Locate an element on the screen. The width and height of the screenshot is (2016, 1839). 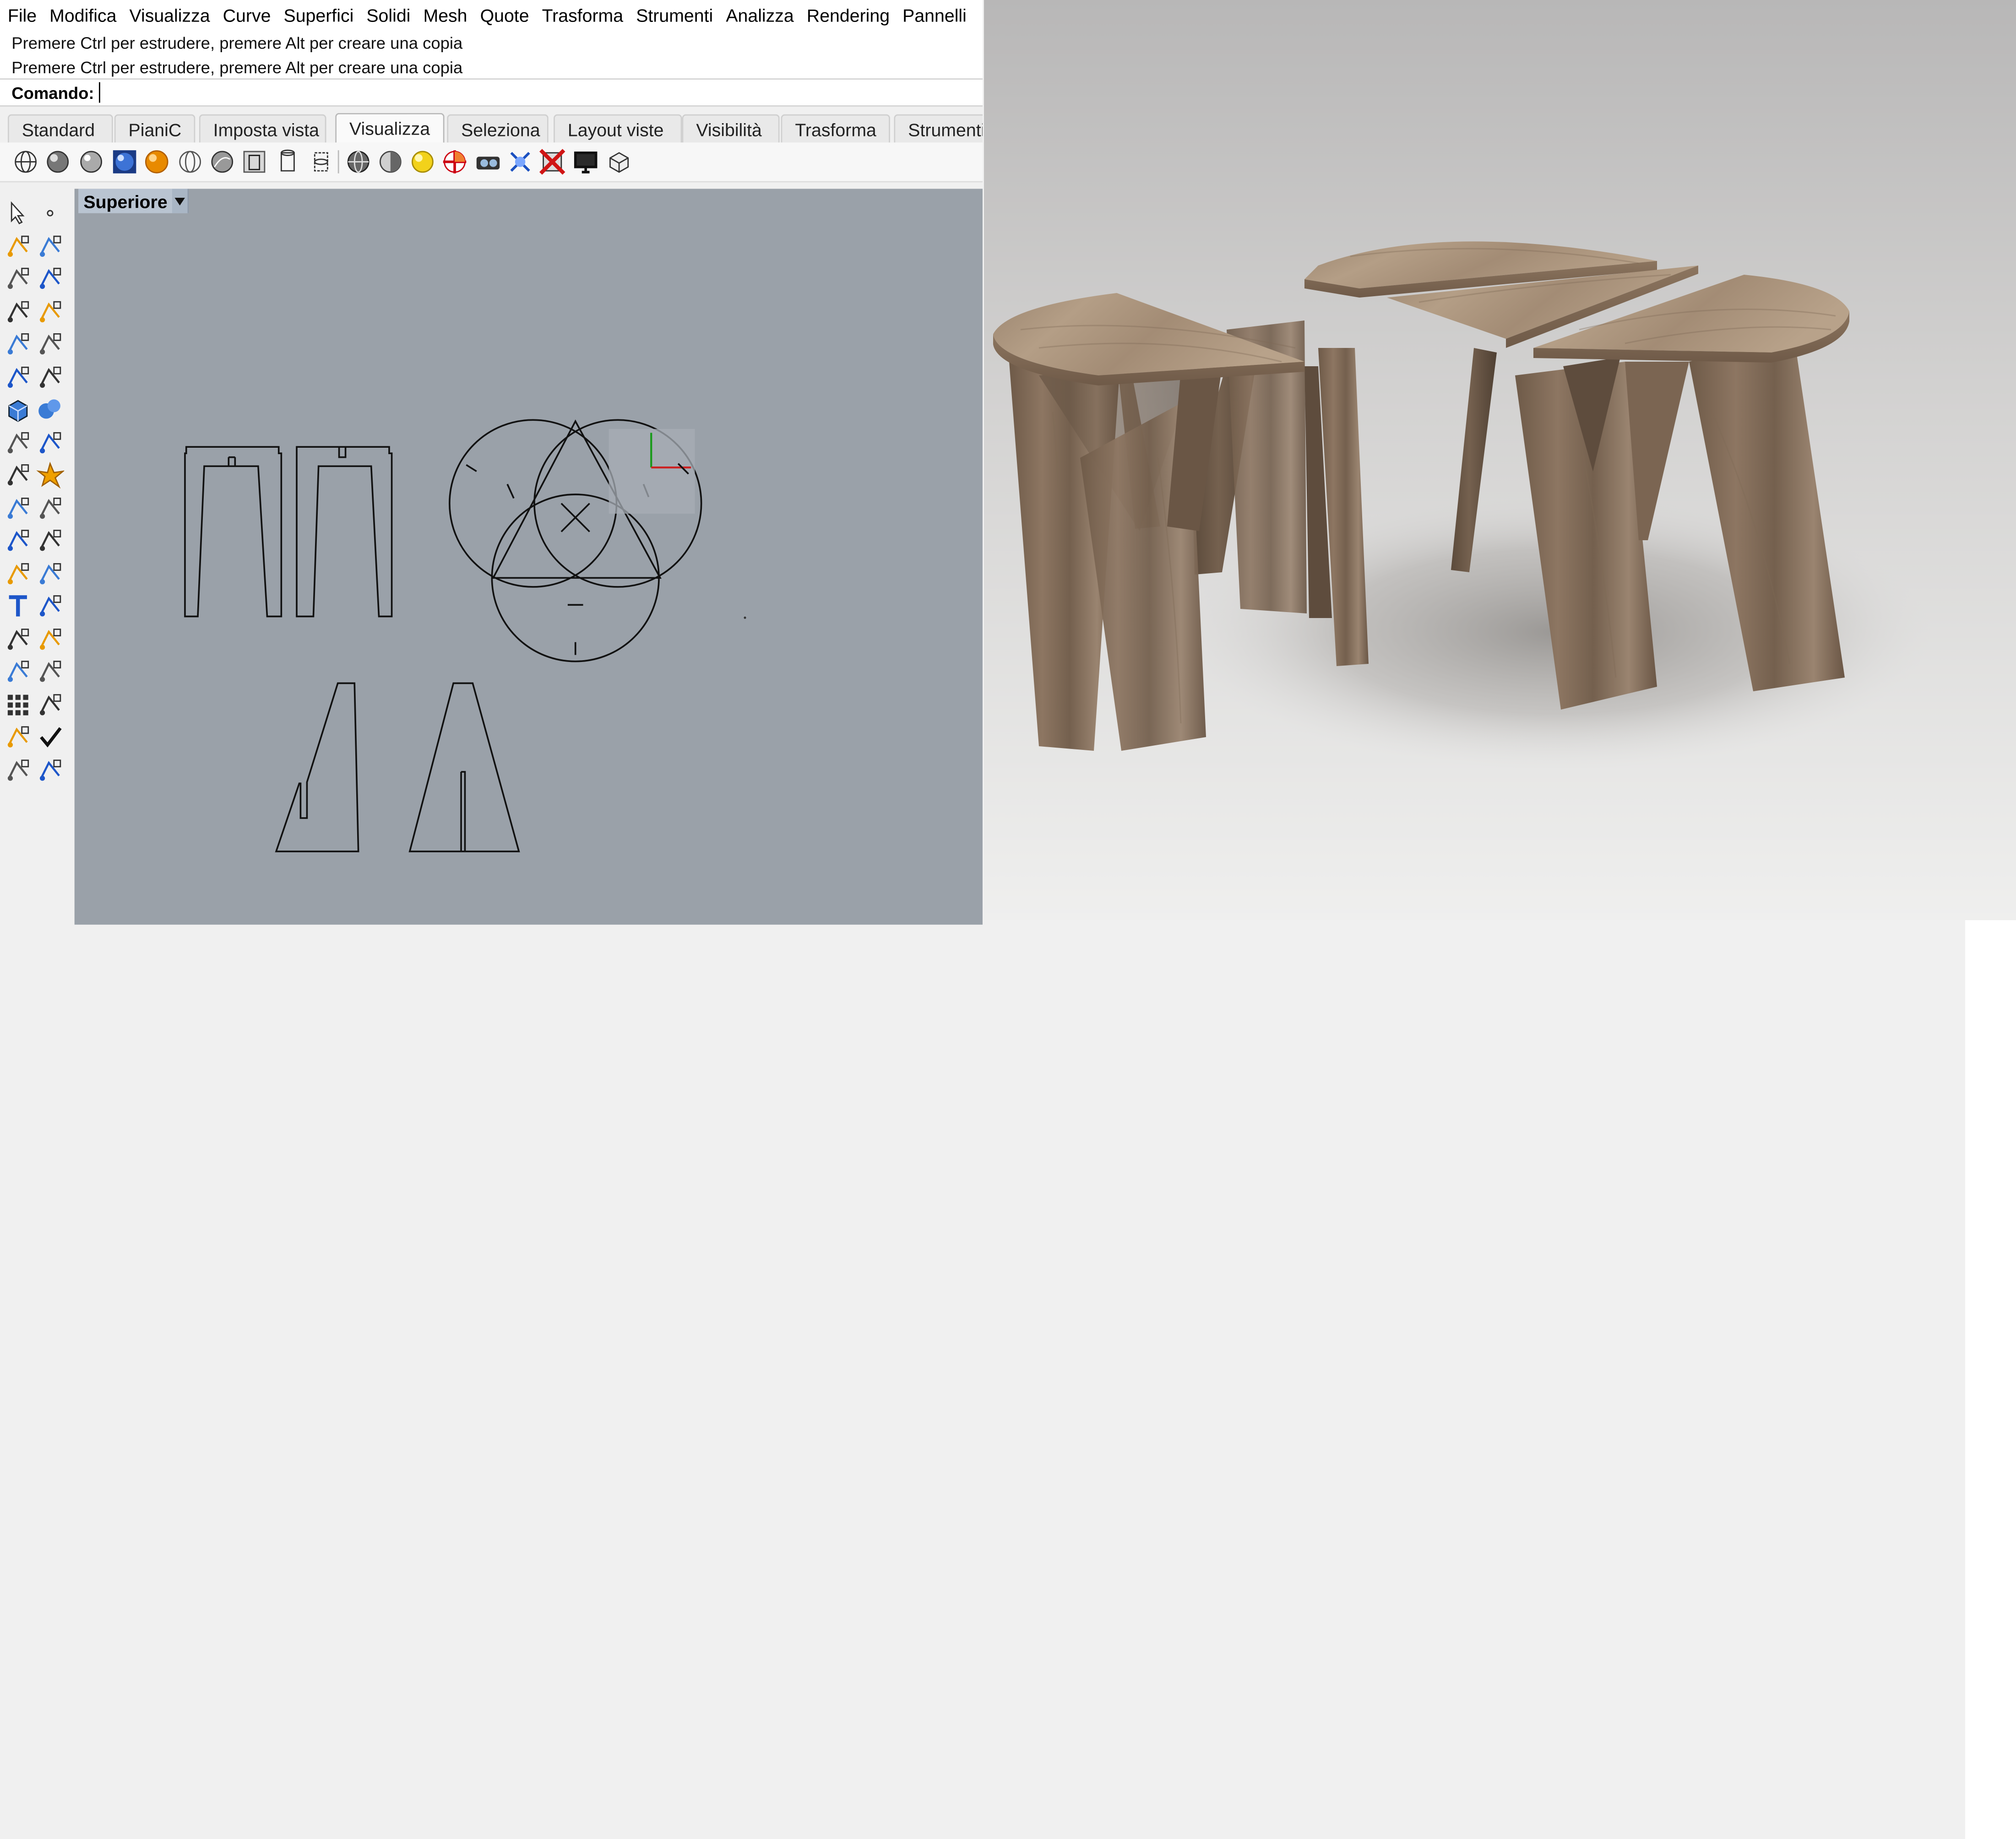
technical-icon is located at coordinates (190, 162).